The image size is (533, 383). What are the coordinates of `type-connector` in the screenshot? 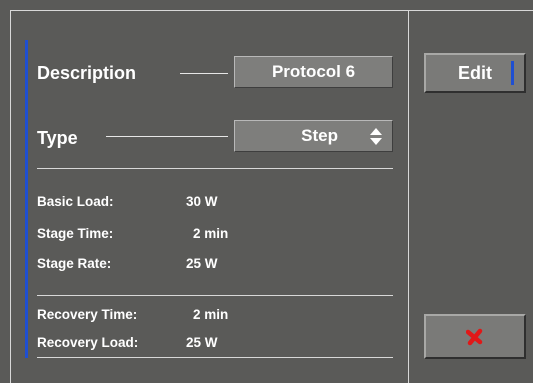 It's located at (167, 136).